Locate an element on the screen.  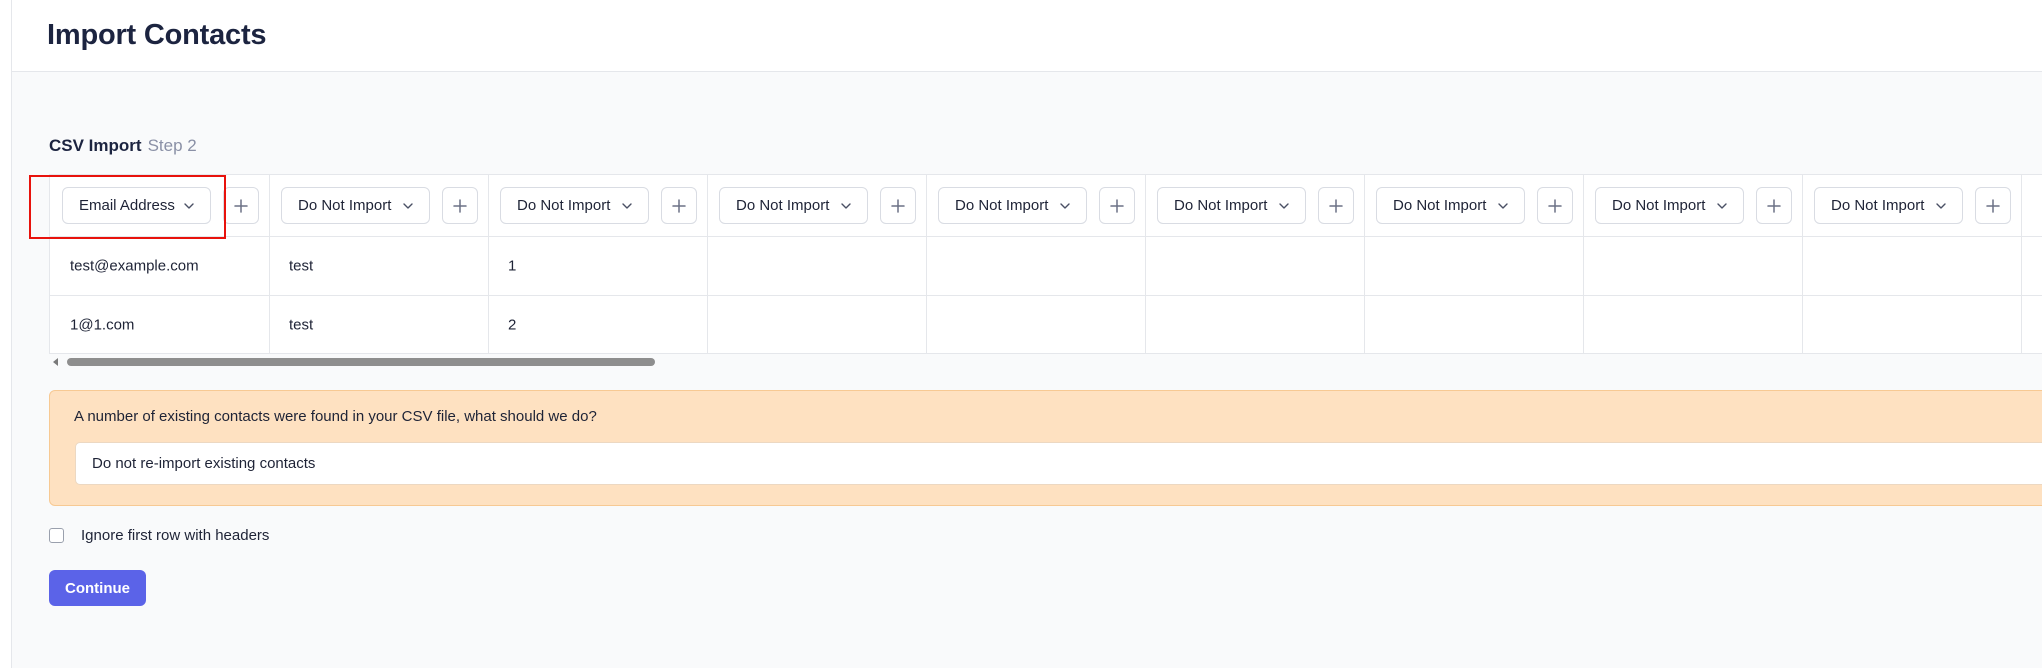
table-row: test@example.com test 1 is located at coordinates (1046, 266).